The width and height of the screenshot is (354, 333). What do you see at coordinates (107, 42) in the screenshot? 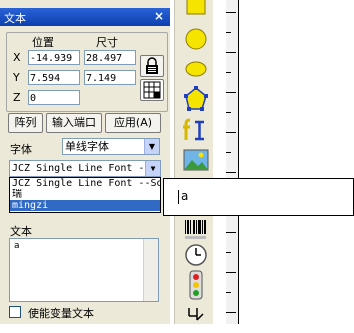
I see `size-header: 尺寸` at bounding box center [107, 42].